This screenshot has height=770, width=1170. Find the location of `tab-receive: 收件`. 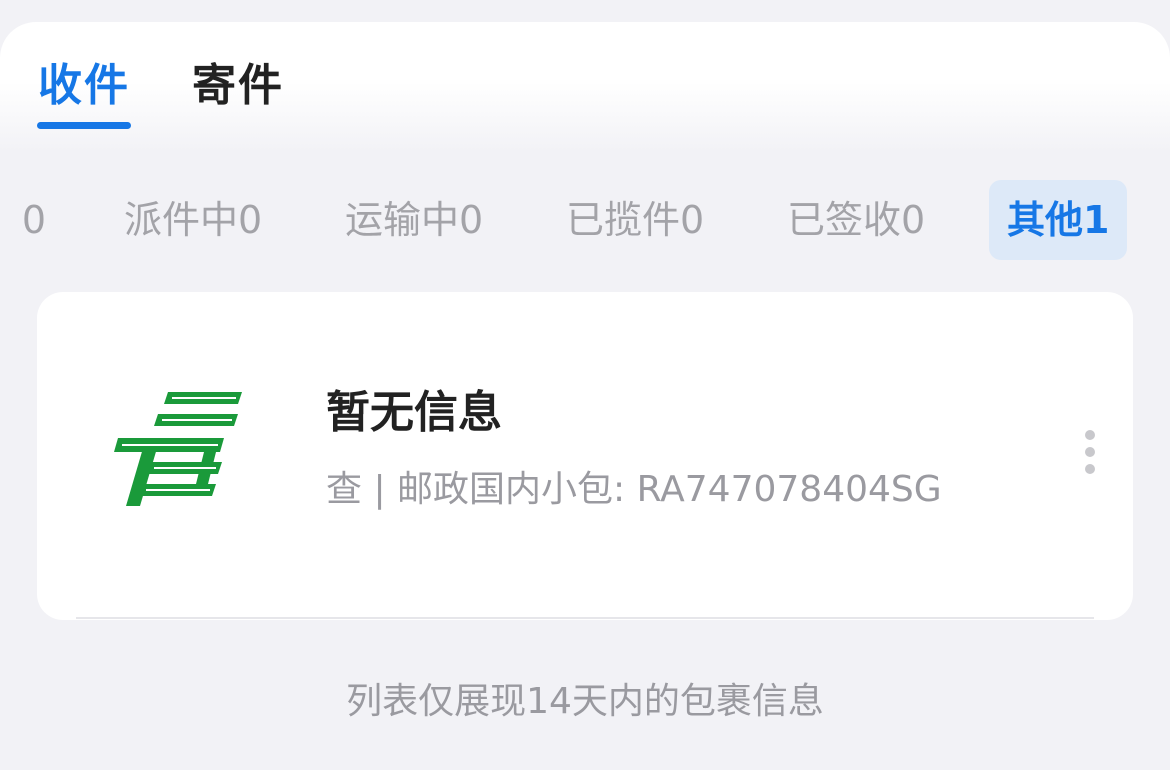

tab-receive: 收件 is located at coordinates (84, 86).